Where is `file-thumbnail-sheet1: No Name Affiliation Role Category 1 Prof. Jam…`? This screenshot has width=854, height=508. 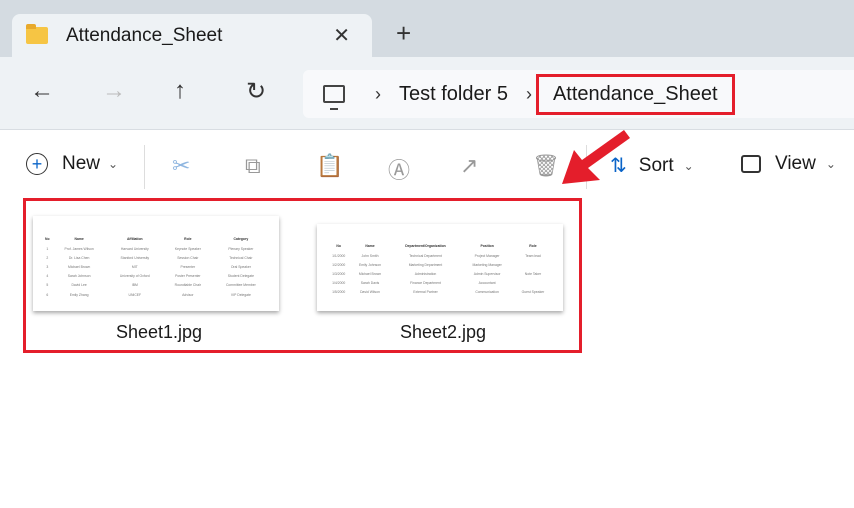
file-thumbnail-sheet1: No Name Affiliation Role Category 1 Prof. Jam… is located at coordinates (156, 263).